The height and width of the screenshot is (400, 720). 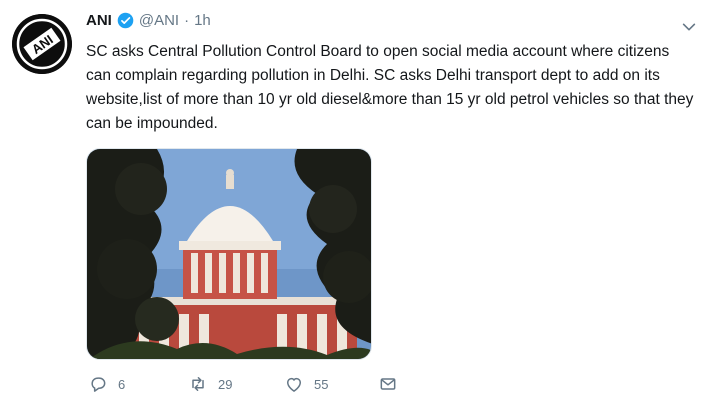 What do you see at coordinates (321, 384) in the screenshot?
I see `like-count: 55` at bounding box center [321, 384].